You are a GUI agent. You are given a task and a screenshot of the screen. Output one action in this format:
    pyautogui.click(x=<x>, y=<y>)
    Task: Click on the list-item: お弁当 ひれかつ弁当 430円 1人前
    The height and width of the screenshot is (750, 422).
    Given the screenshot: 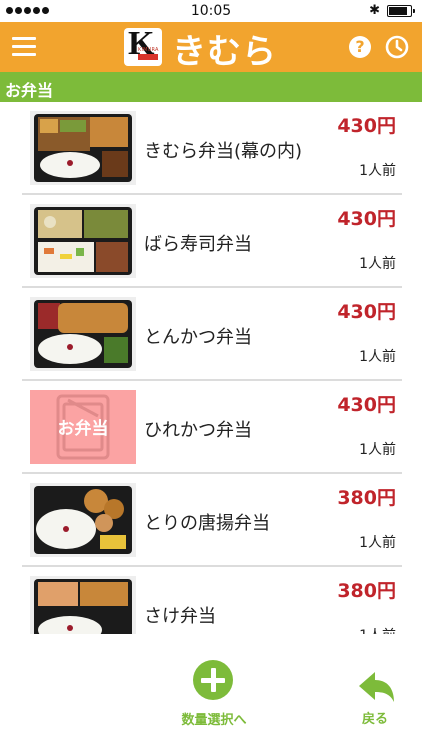 What is the action you would take?
    pyautogui.click(x=212, y=427)
    